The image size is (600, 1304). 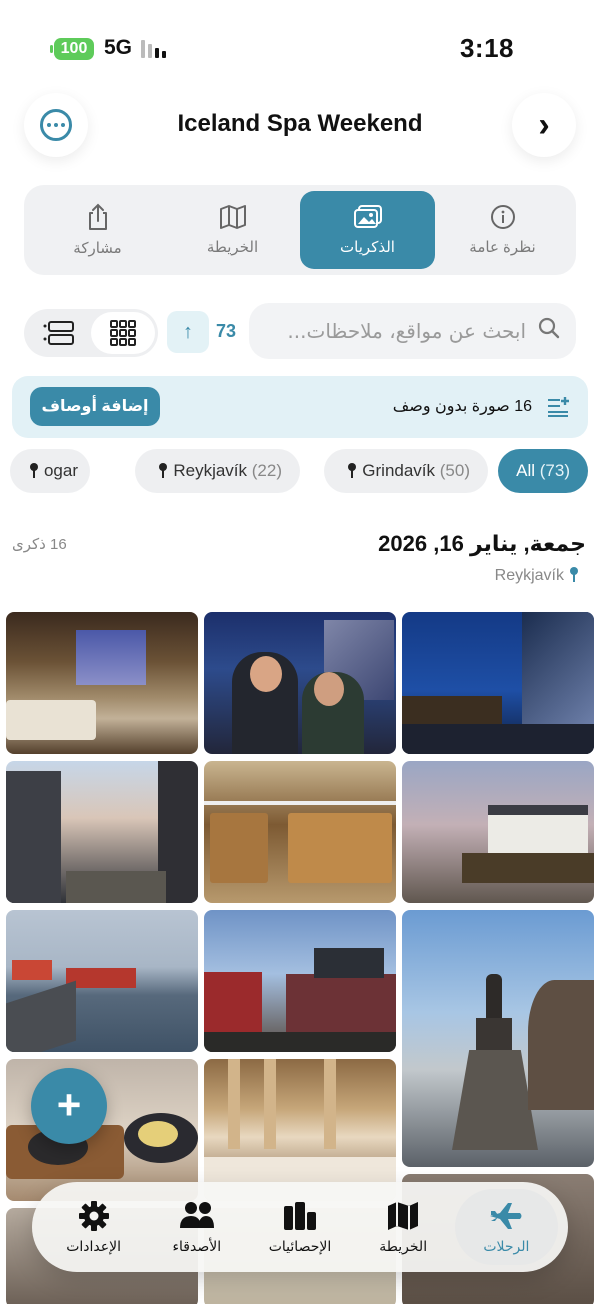 I want to click on nav-map: الخريطة, so click(x=403, y=1227).